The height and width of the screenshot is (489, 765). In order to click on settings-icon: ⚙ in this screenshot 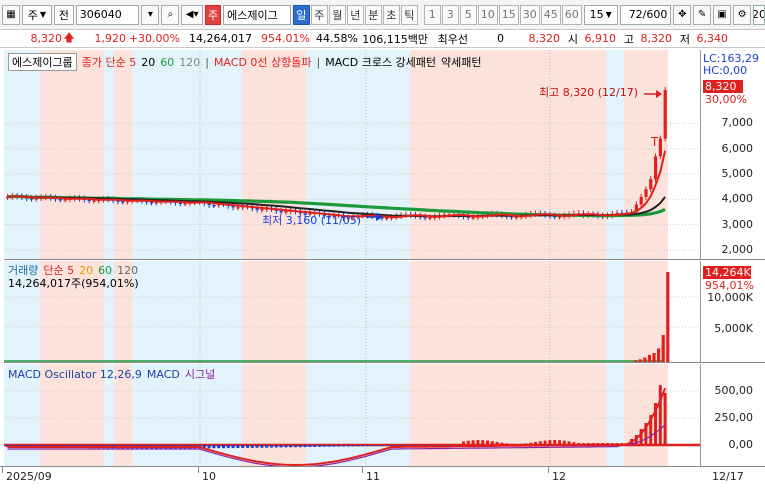, I will do `click(742, 14)`.